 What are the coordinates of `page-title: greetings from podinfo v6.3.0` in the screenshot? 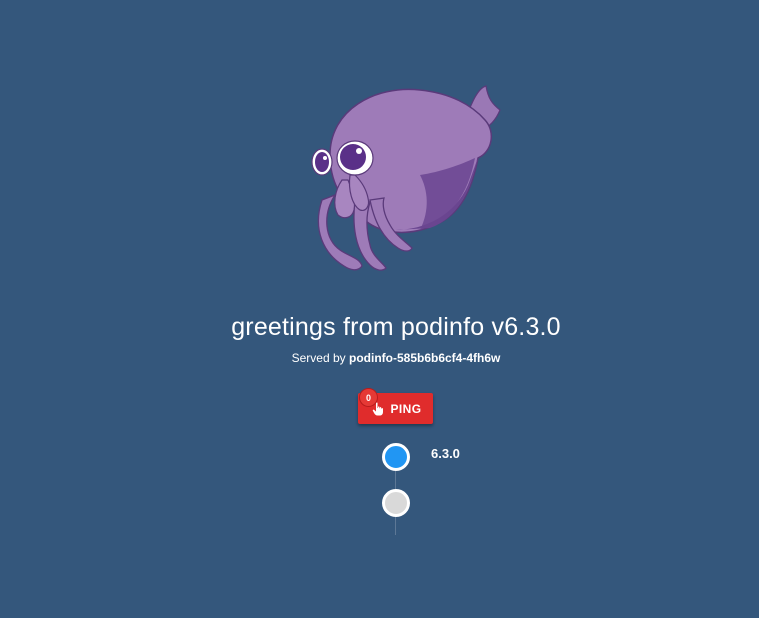 It's located at (396, 327).